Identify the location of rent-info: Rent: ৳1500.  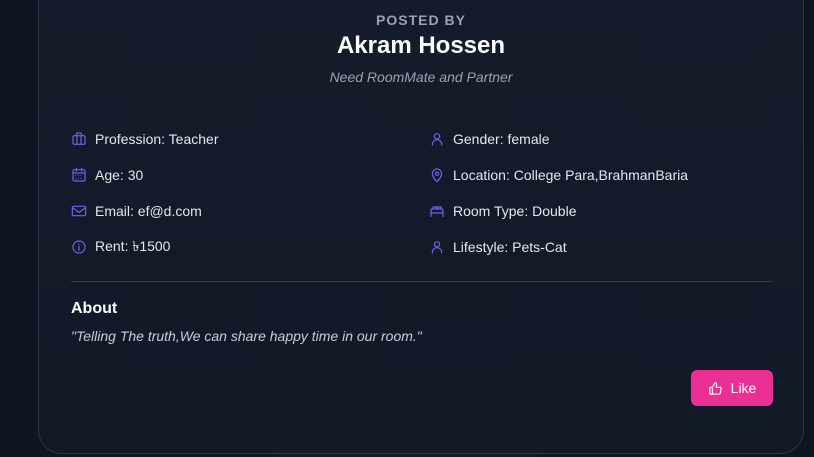
(120, 247).